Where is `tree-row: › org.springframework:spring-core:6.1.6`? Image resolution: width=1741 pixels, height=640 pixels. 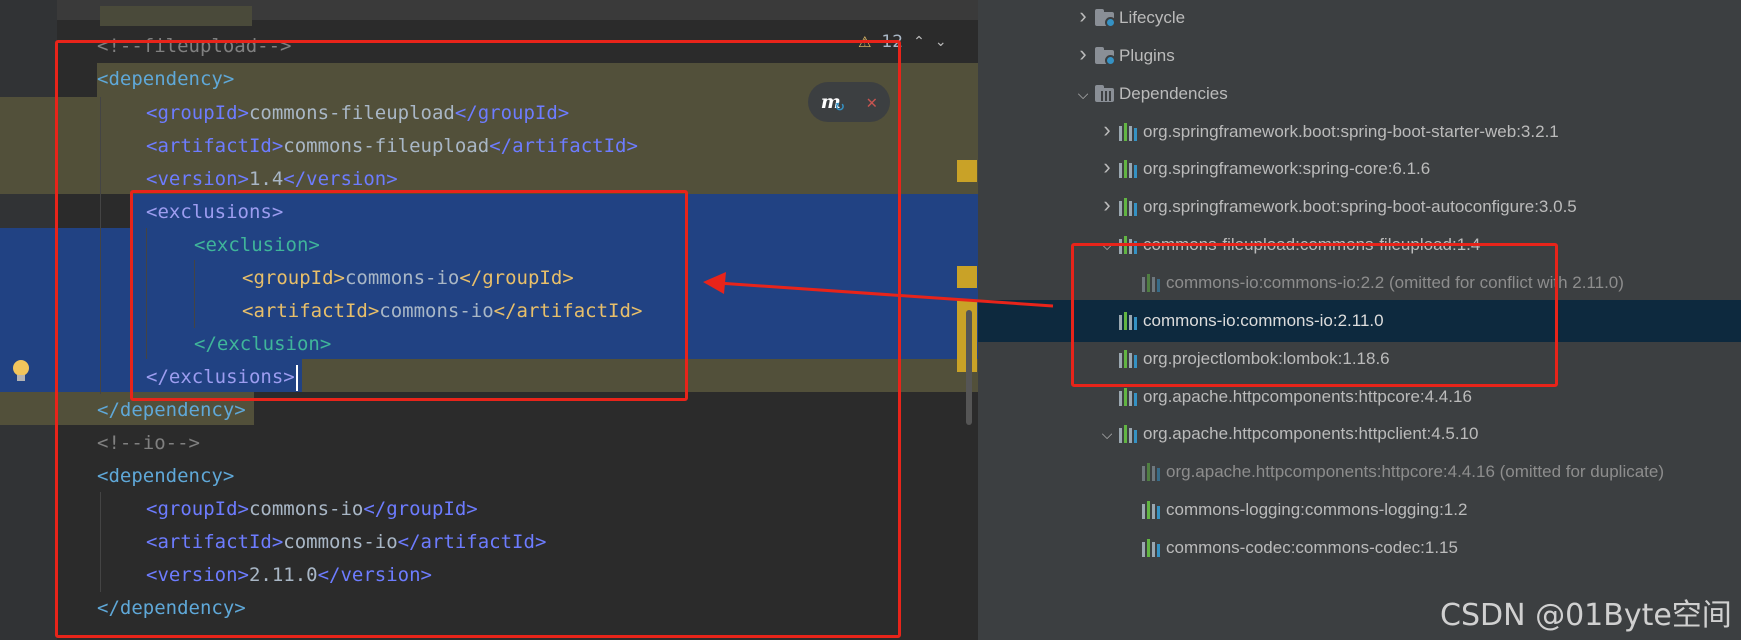
tree-row: › org.springframework:spring-core:6.1.6 is located at coordinates (1359, 169).